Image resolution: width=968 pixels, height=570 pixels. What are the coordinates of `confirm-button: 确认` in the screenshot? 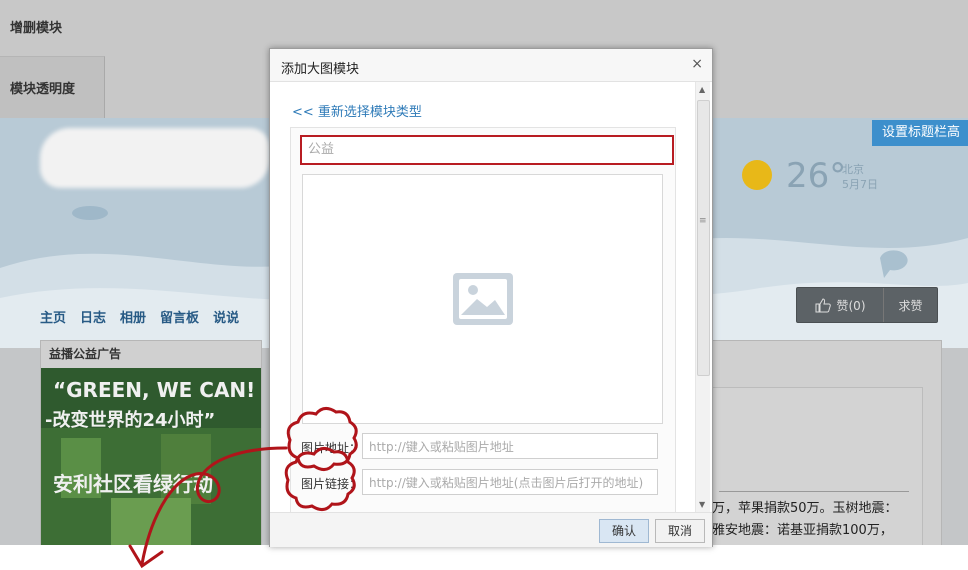 It's located at (624, 531).